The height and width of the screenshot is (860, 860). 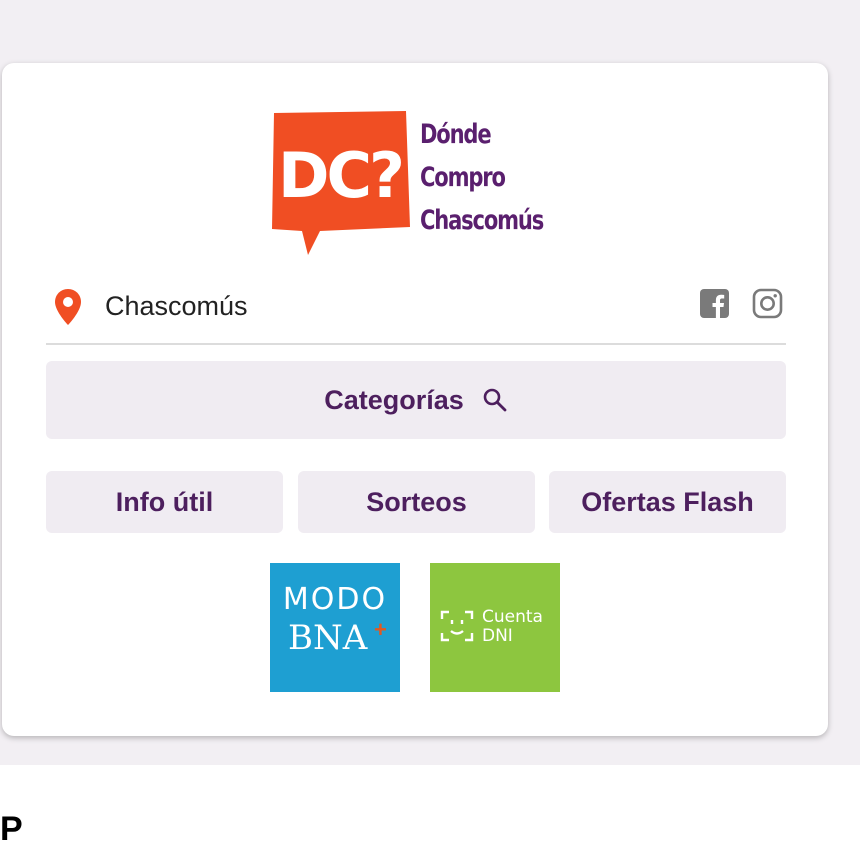 What do you see at coordinates (667, 502) in the screenshot?
I see `ofertas-flash-button: Ofertas Flash` at bounding box center [667, 502].